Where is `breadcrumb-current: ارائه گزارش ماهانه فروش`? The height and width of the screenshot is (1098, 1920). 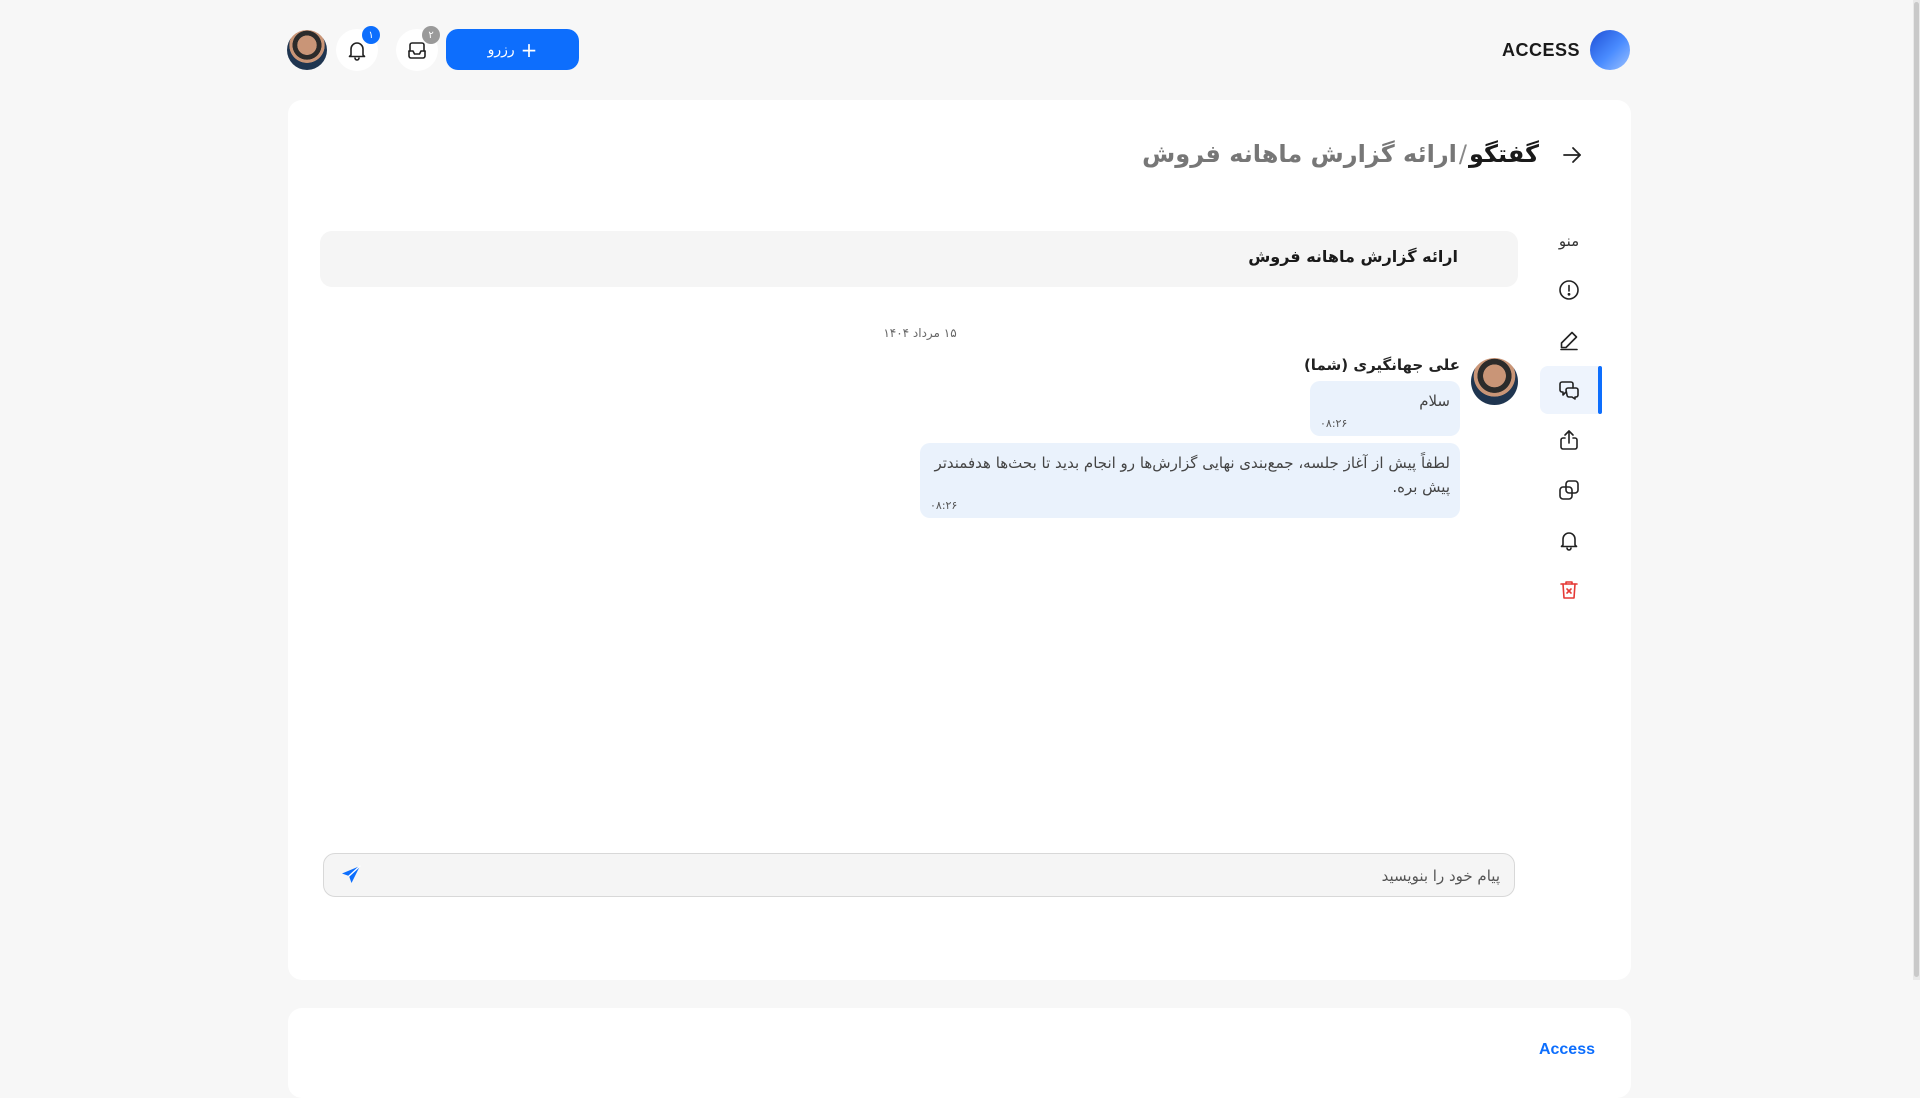
breadcrumb-current: ارائه گزارش ماهانه فروش is located at coordinates (1299, 154).